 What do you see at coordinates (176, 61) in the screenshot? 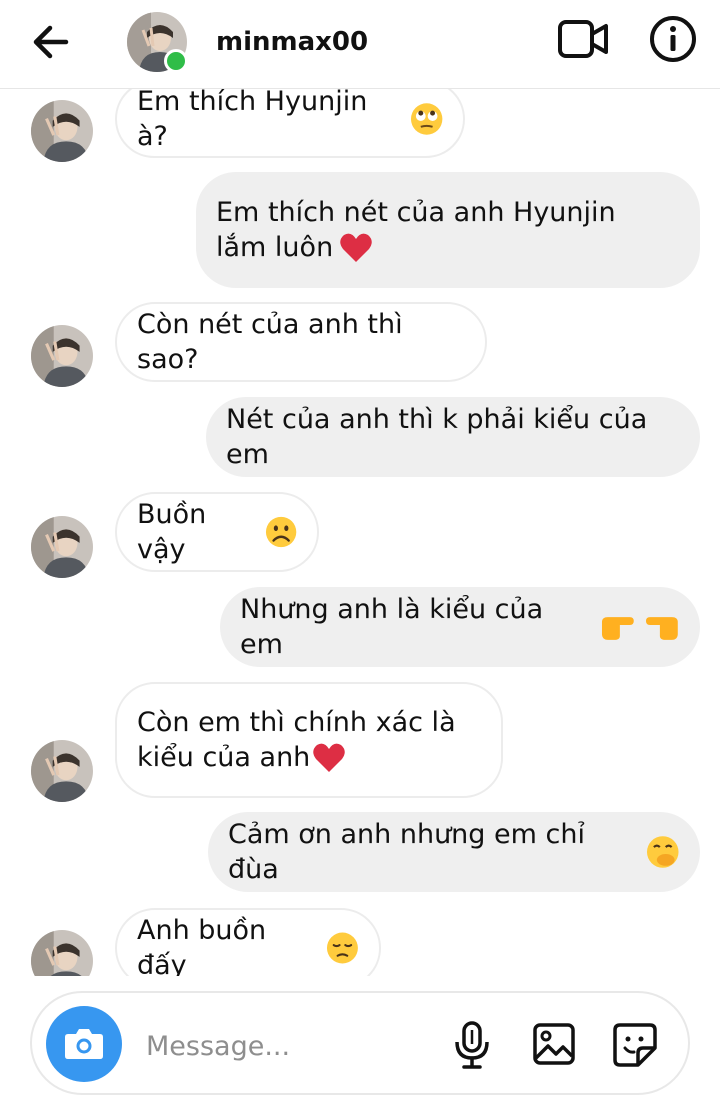
I see `online-status-dot` at bounding box center [176, 61].